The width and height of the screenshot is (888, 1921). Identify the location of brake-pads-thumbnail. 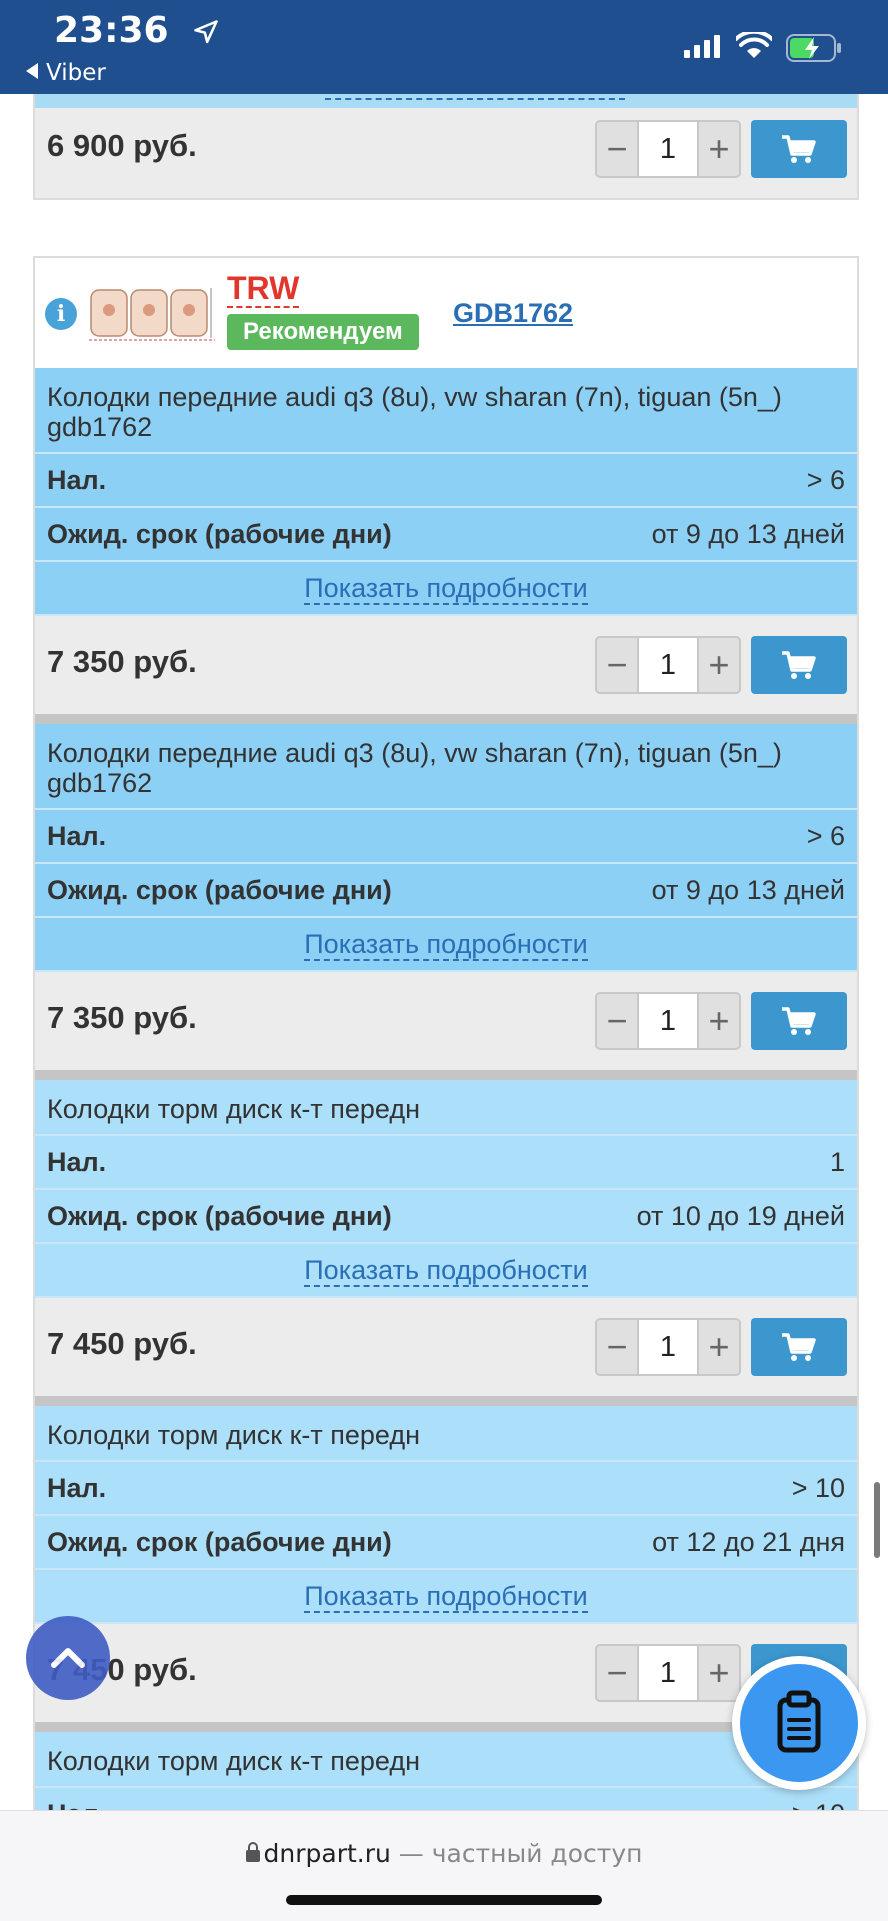
(152, 313).